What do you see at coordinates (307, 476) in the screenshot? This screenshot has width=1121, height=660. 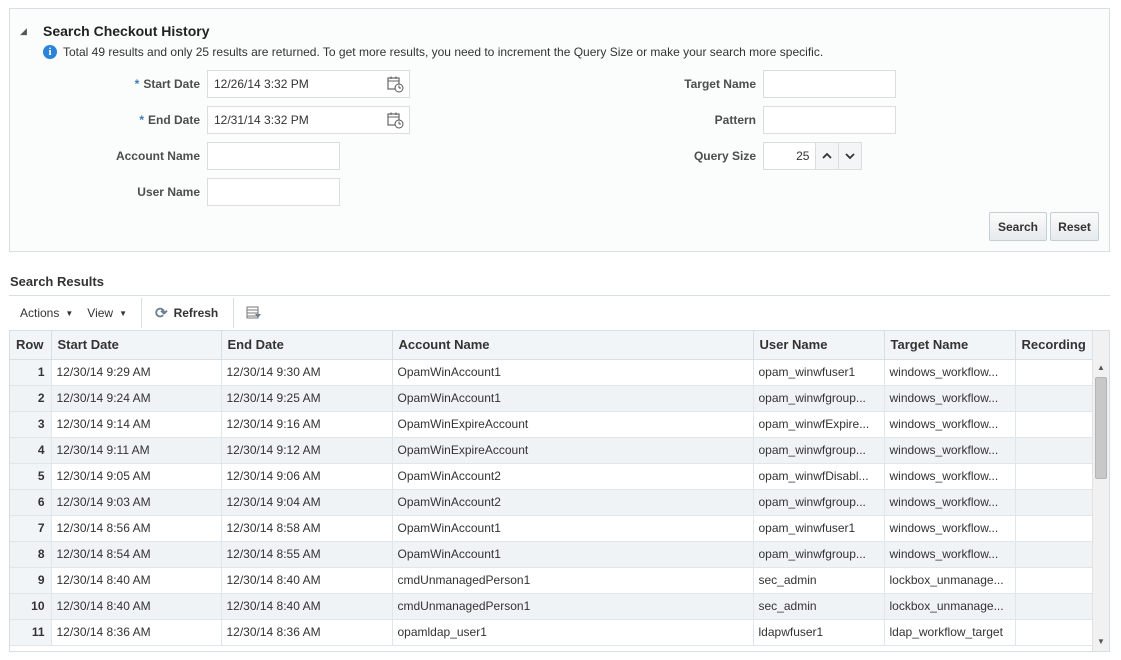 I see `end-date-cell: 12/30/14 9:06 AM` at bounding box center [307, 476].